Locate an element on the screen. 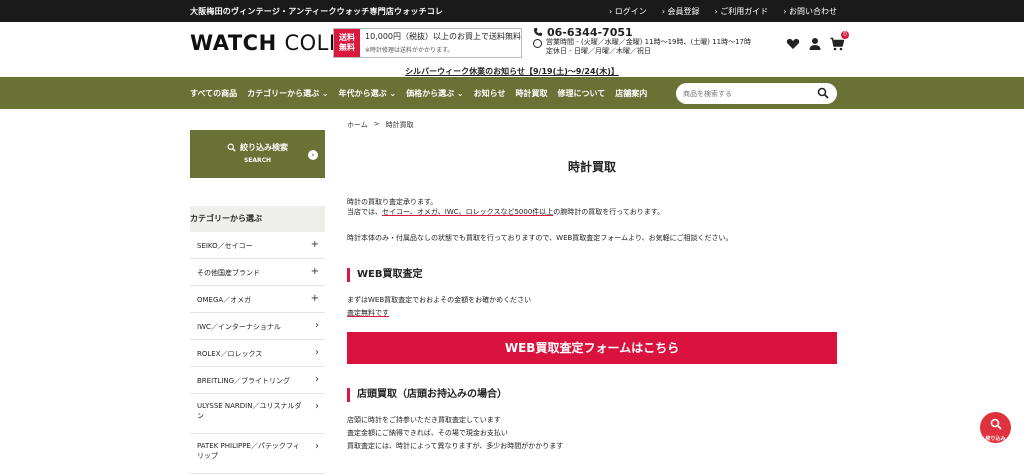 Image resolution: width=1024 pixels, height=474 pixels. category-label: IWC／インターナショナル is located at coordinates (239, 327).